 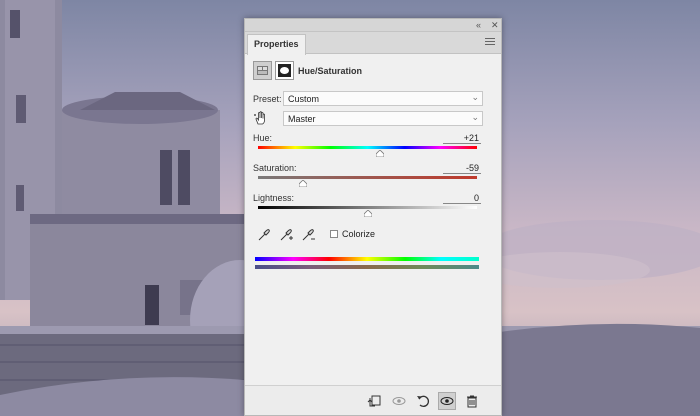 What do you see at coordinates (377, 235) in the screenshot?
I see `eyedropper-tools: Colorize` at bounding box center [377, 235].